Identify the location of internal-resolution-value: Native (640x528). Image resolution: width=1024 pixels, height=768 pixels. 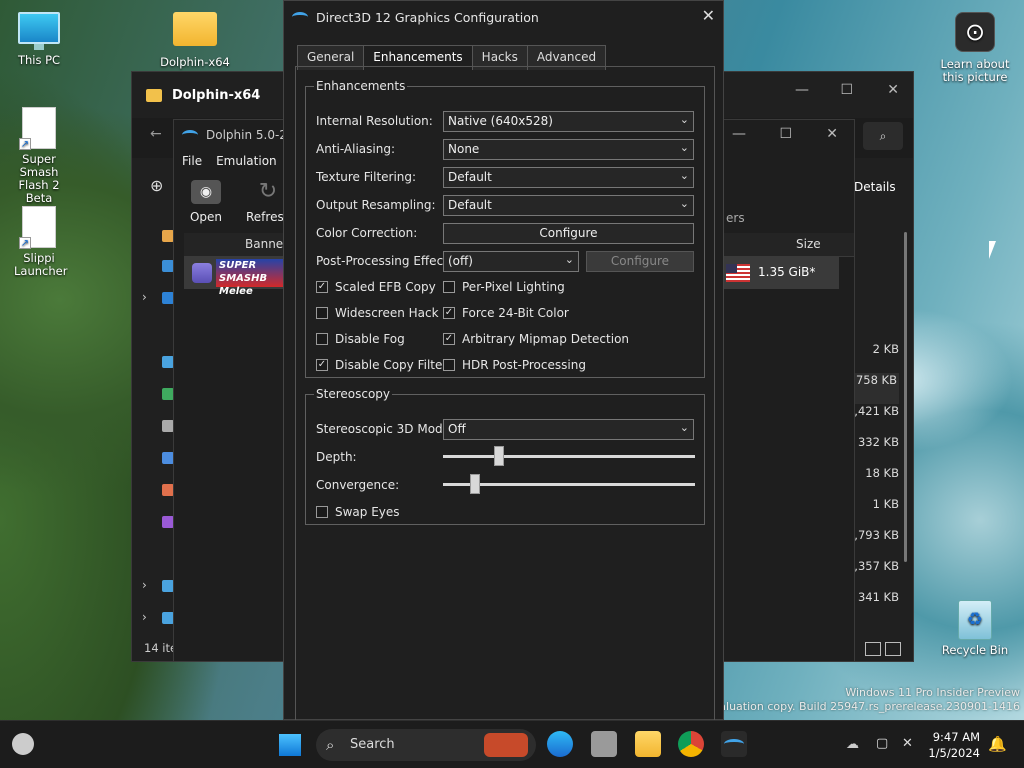
(500, 121).